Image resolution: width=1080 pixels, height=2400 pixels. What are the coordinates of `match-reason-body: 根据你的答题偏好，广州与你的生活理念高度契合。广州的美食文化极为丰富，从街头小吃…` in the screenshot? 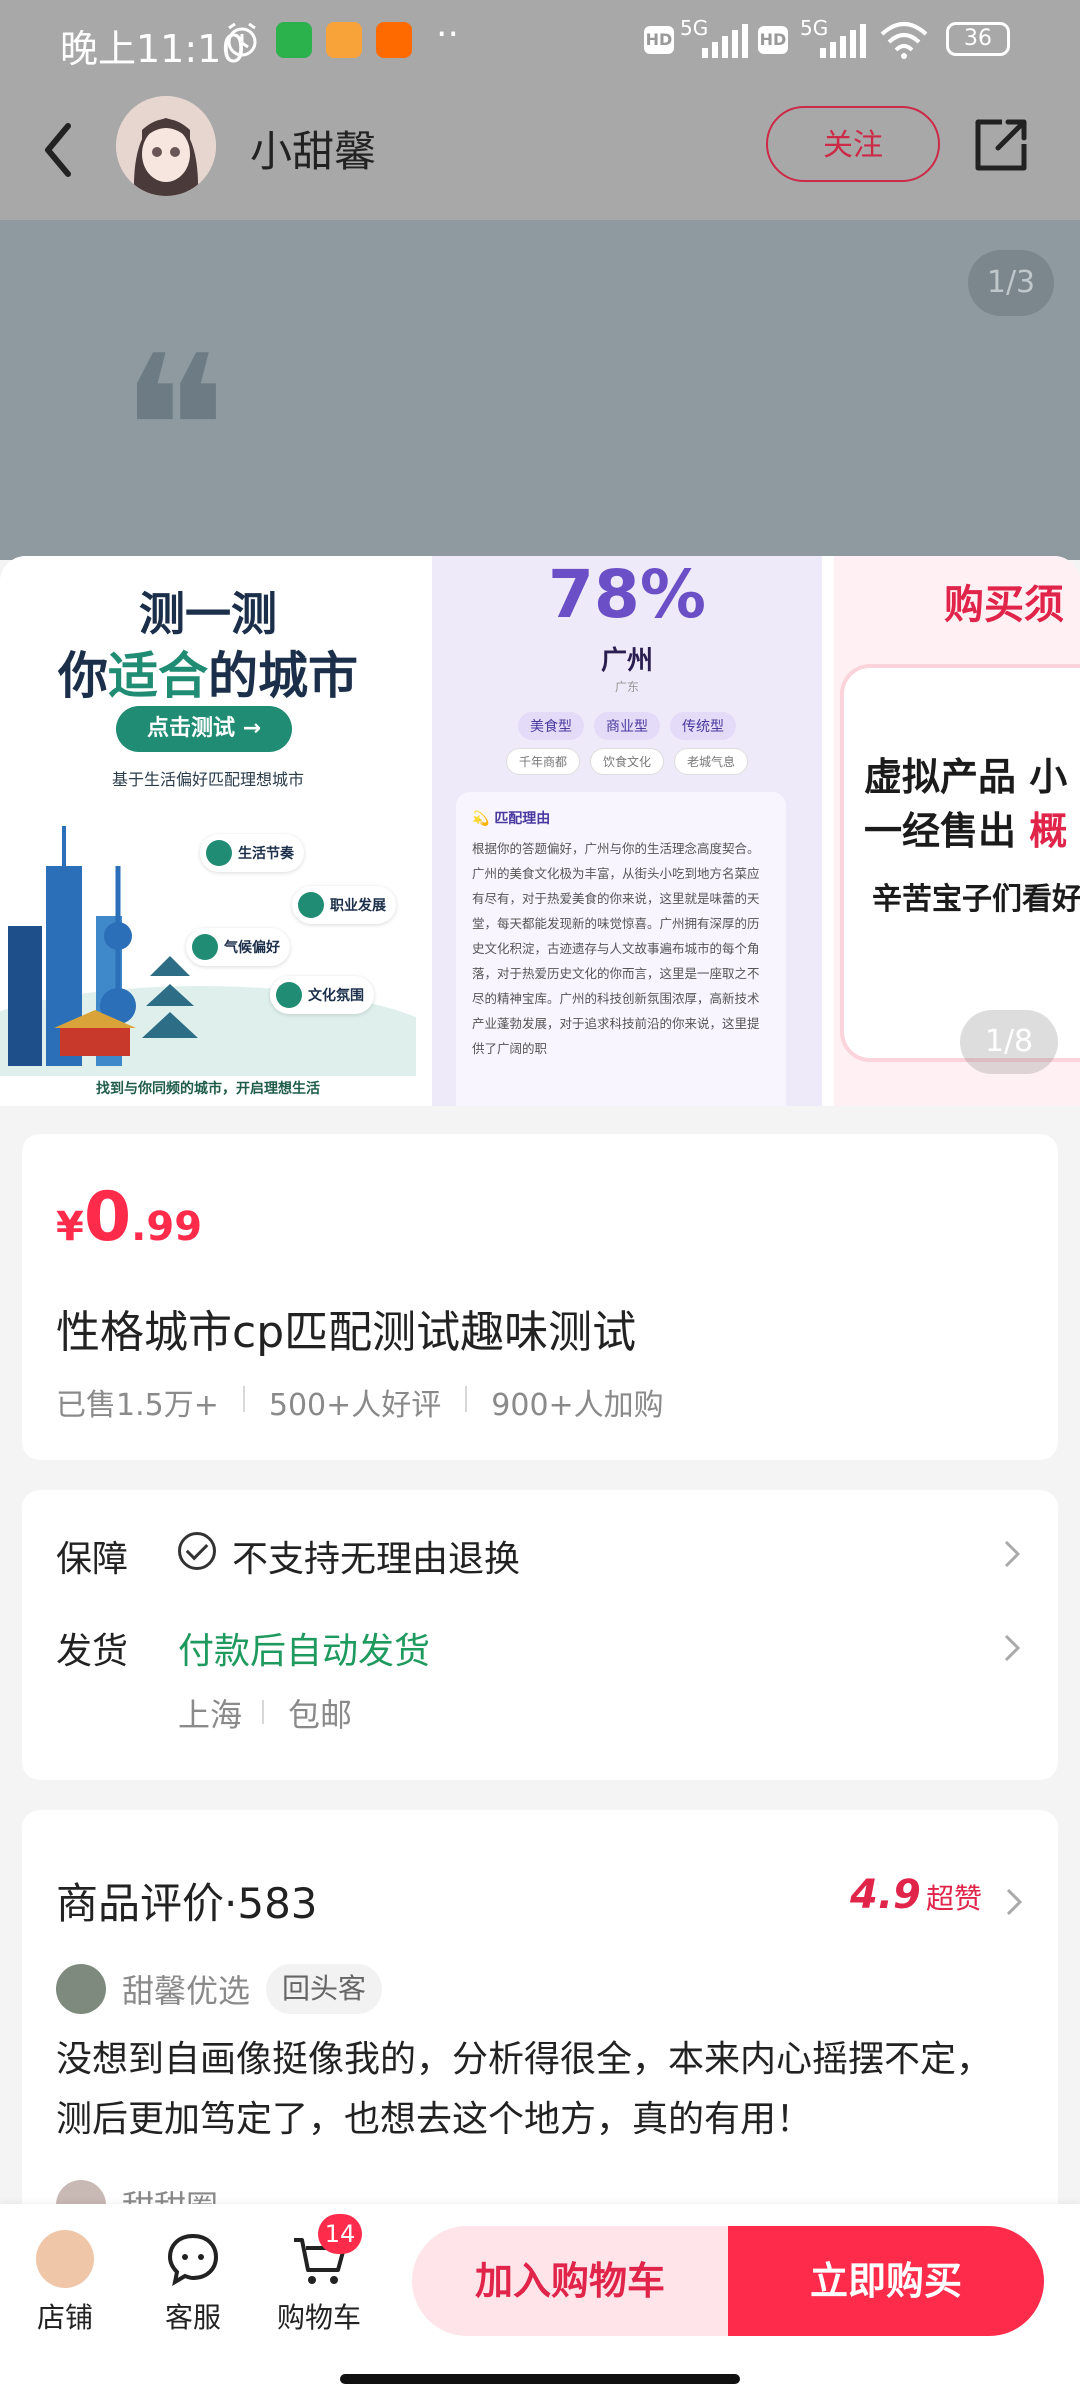 It's located at (616, 948).